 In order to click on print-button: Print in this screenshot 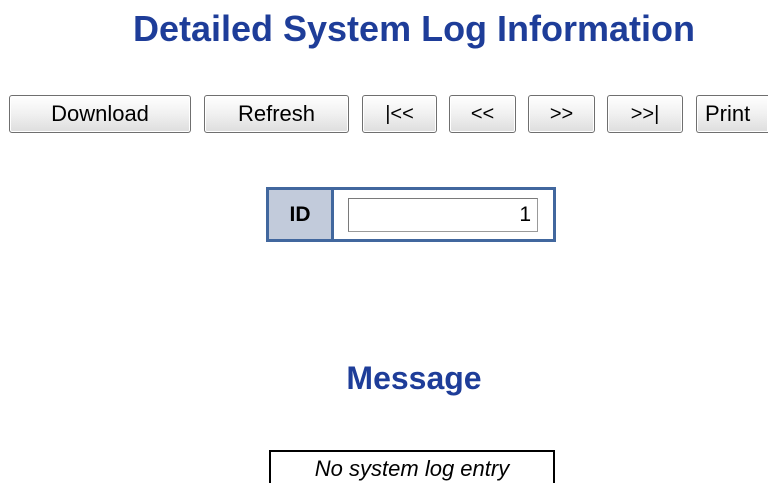, I will do `click(732, 114)`.